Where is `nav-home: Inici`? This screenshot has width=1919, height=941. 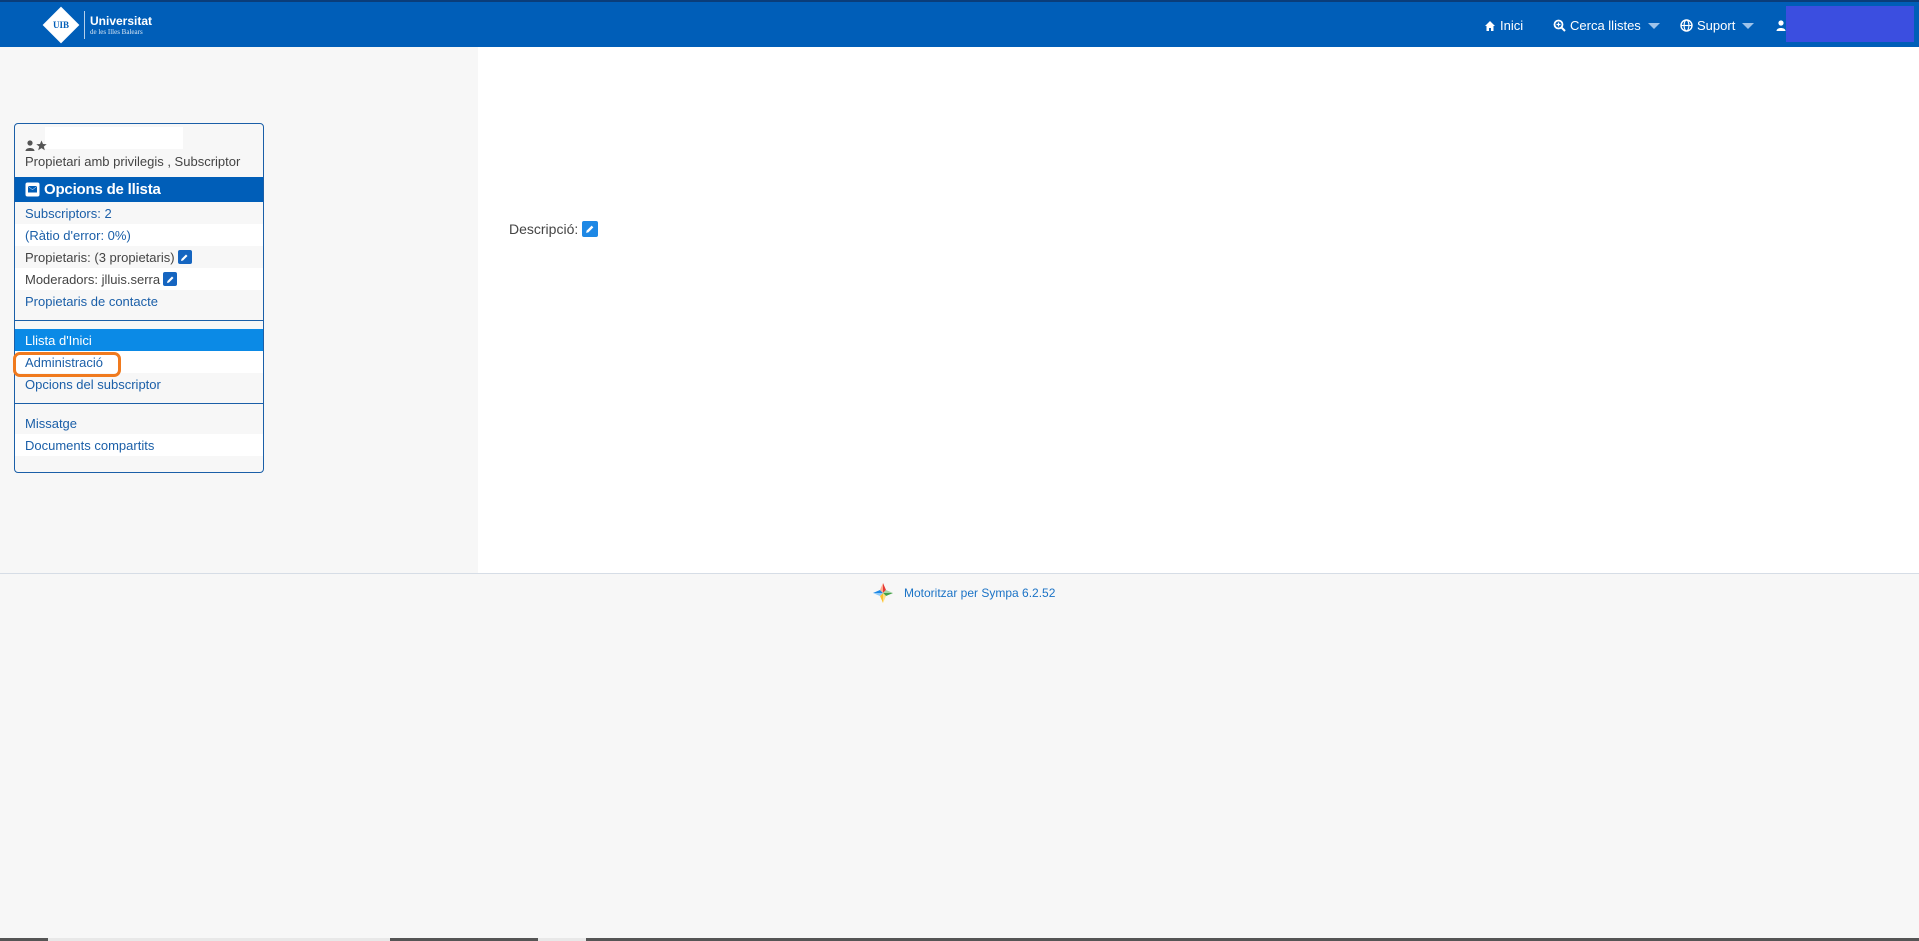
nav-home: Inici is located at coordinates (1503, 25).